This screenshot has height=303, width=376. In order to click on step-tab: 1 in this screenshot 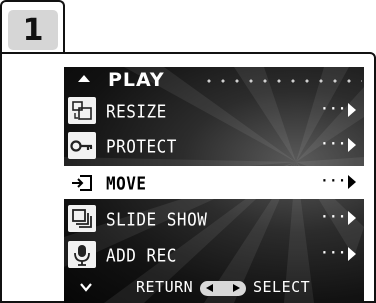, I will do `click(32, 27)`.